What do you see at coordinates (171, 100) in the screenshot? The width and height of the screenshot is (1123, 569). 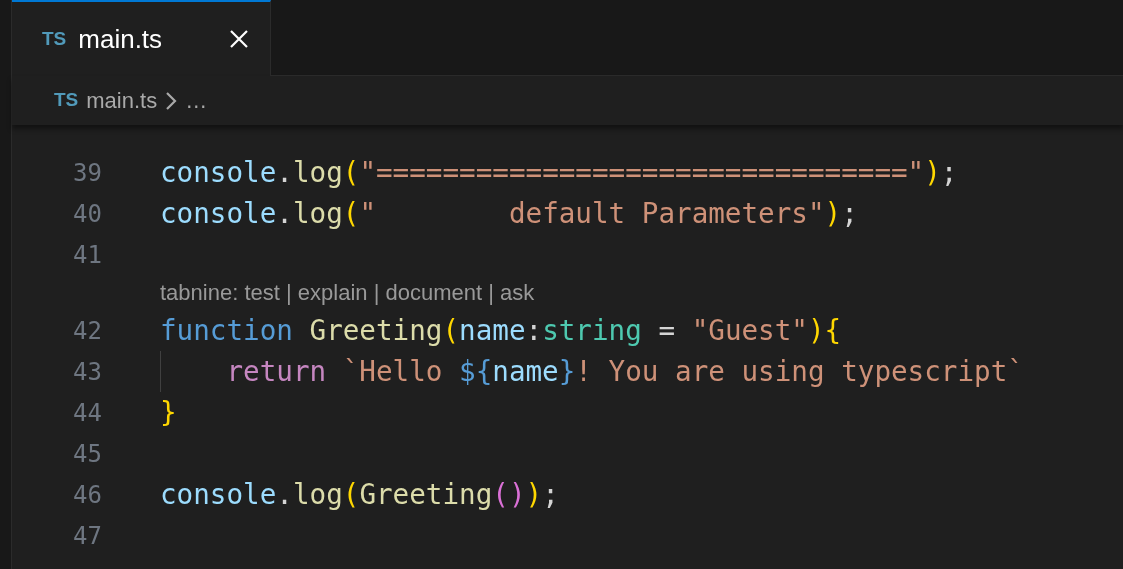 I see `chevron-right-icon` at bounding box center [171, 100].